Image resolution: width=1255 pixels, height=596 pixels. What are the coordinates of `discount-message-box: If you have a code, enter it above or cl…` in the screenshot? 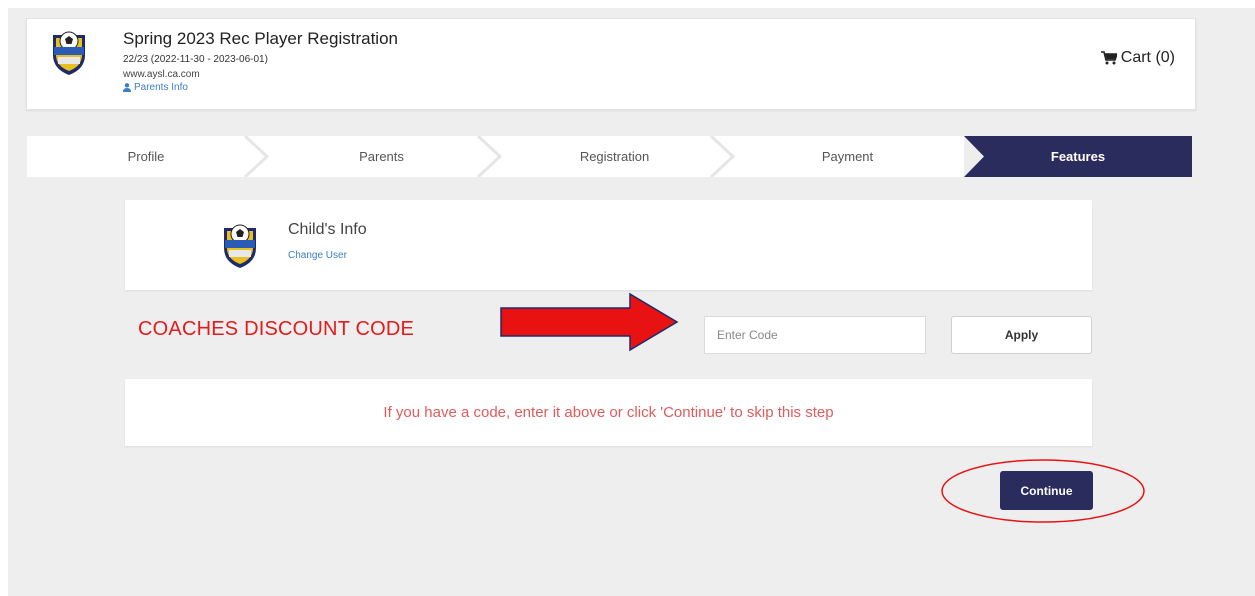 It's located at (608, 412).